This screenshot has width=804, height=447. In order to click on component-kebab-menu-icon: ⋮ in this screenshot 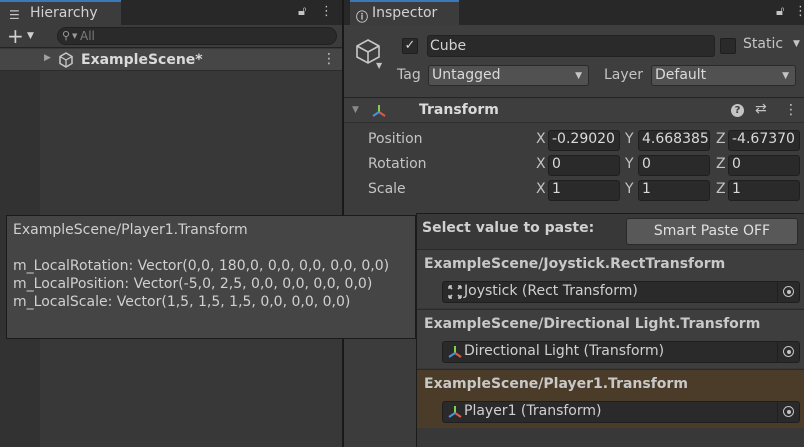, I will do `click(791, 110)`.